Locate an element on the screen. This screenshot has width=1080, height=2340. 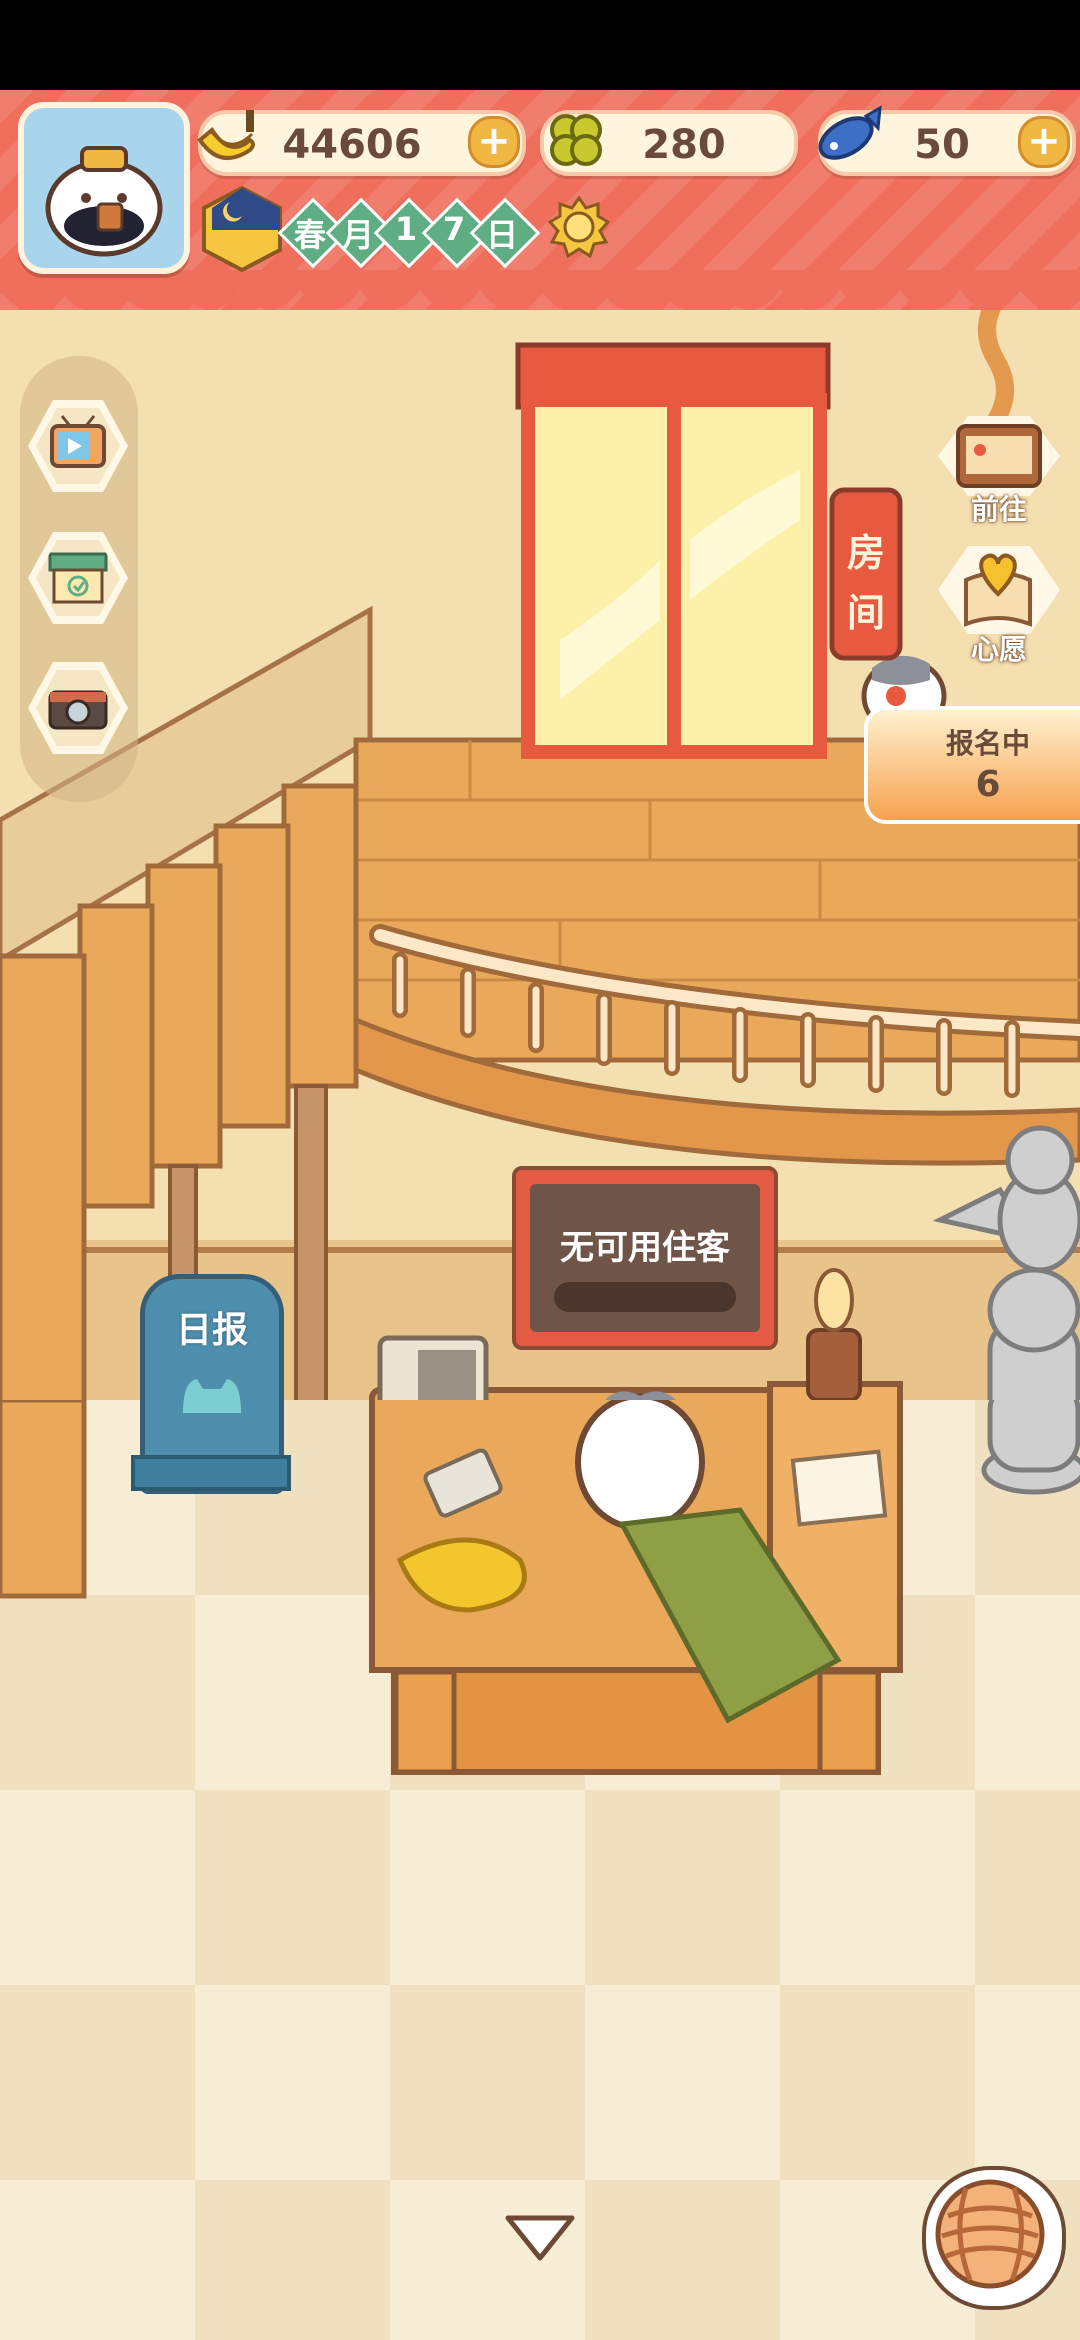
date-day-label: 日 is located at coordinates (501, 235).